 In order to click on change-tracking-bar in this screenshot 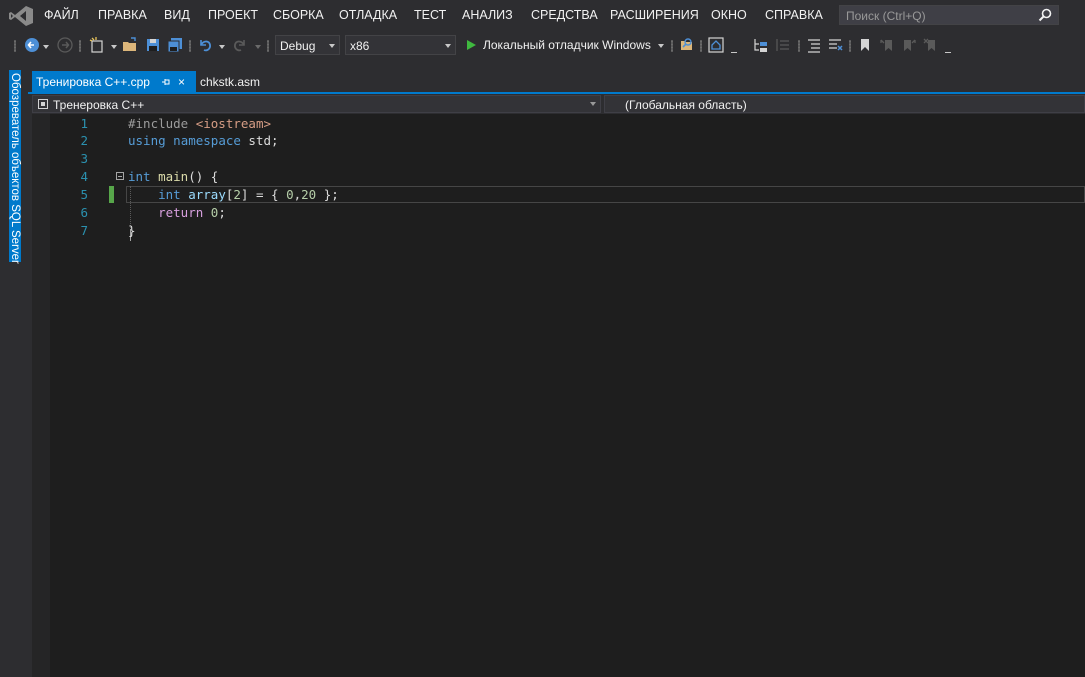, I will do `click(111, 194)`.